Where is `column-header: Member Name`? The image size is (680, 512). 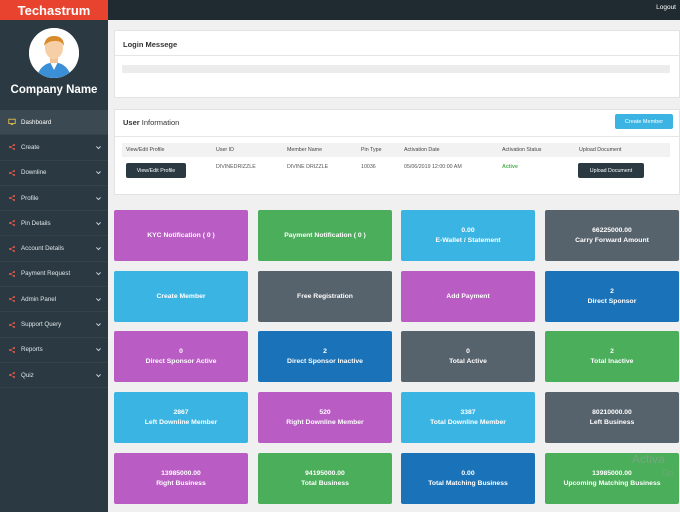 column-header: Member Name is located at coordinates (305, 150).